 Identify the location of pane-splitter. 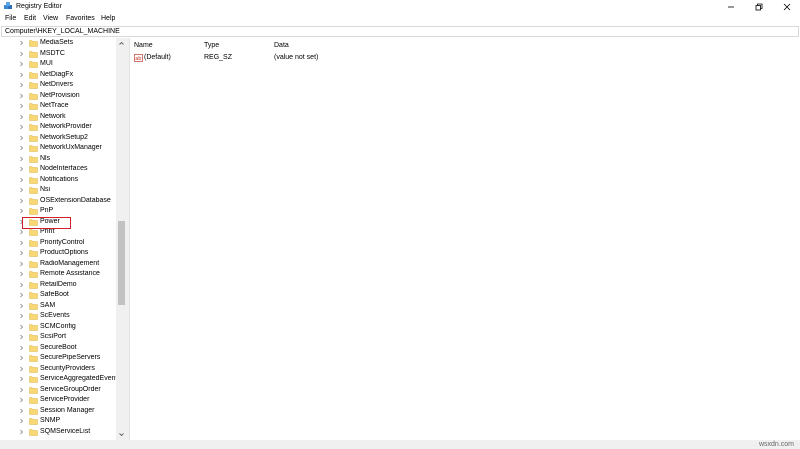
(128, 239).